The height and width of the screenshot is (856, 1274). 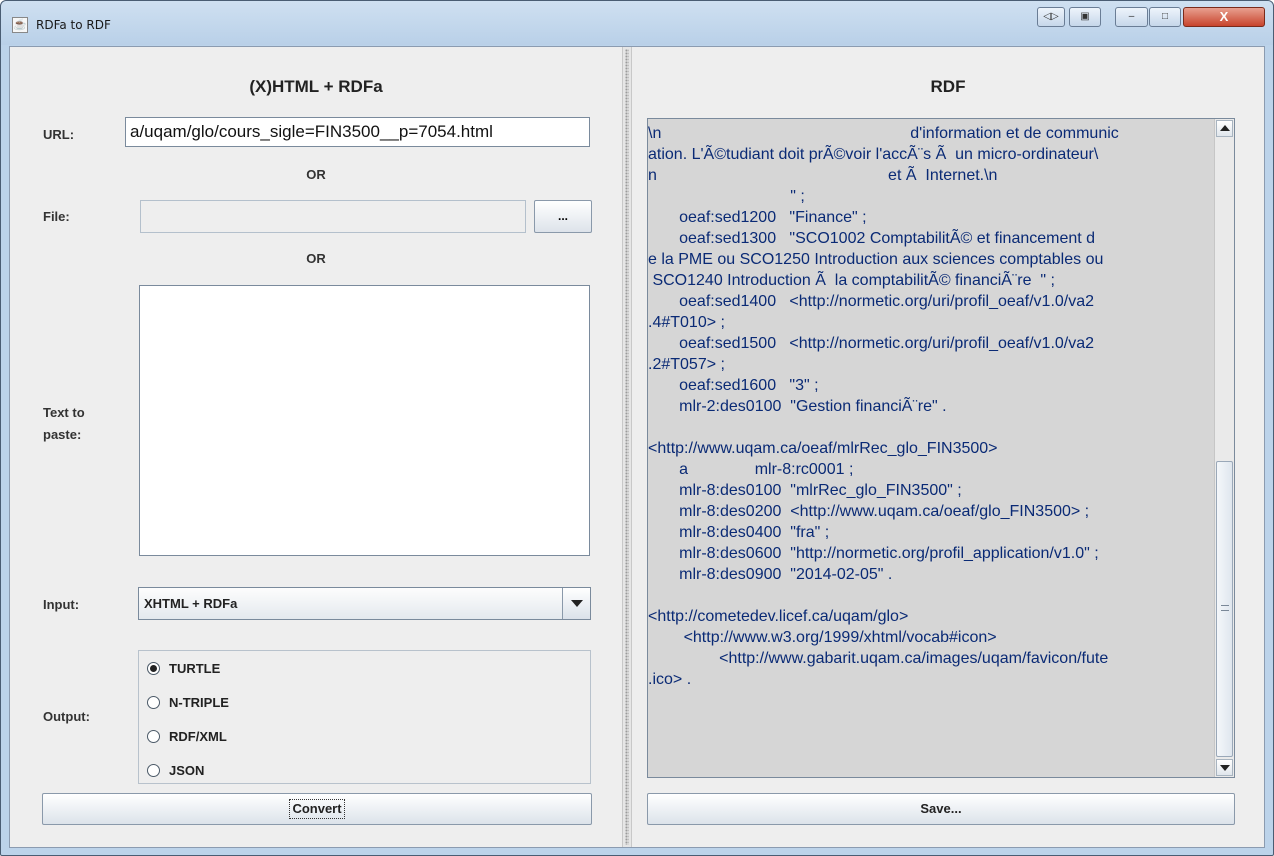 I want to click on rdf-line: mlr-8:des0900 "2014-02-05" ., so click(x=770, y=574).